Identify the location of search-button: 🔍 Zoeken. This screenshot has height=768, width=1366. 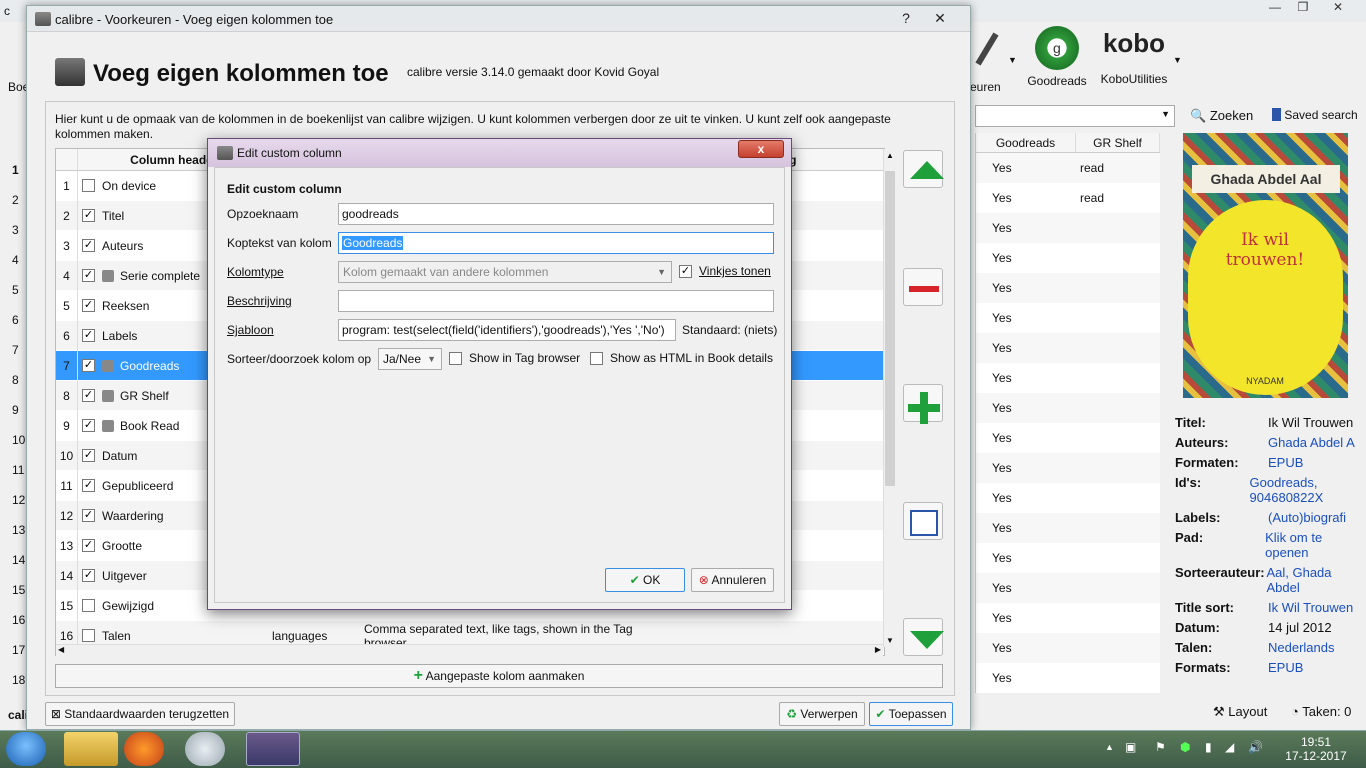
(1221, 116).